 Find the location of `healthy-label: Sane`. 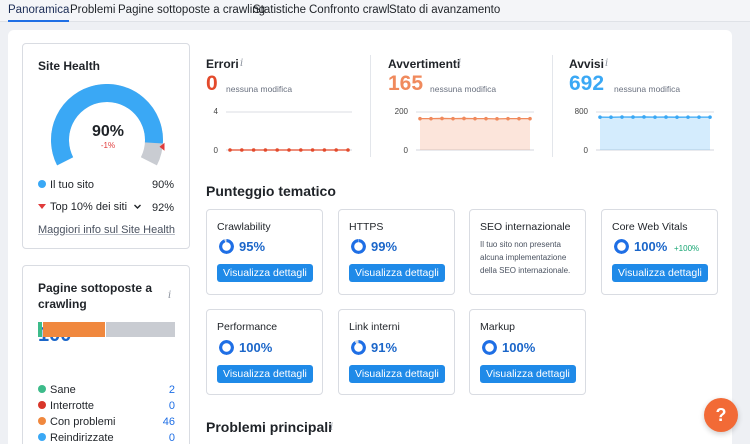

healthy-label: Sane is located at coordinates (63, 390).